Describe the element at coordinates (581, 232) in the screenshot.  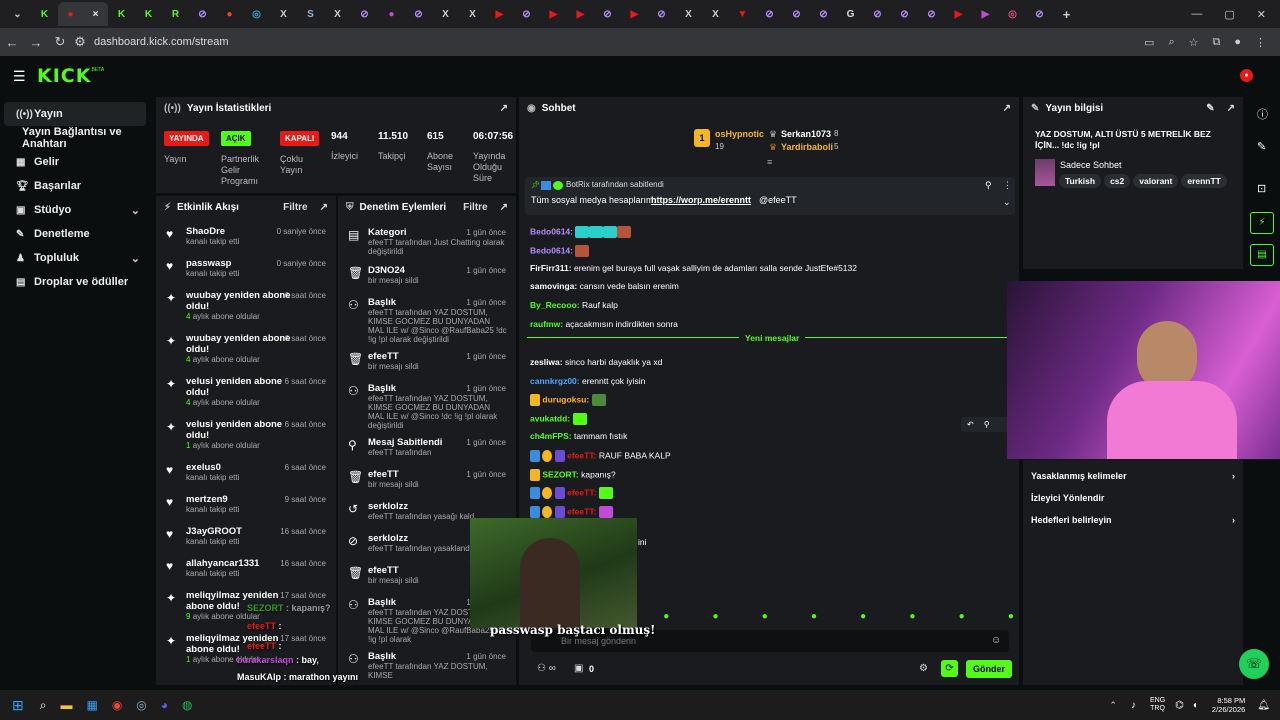
I see `chat-message: Bedo0614:` at that location.